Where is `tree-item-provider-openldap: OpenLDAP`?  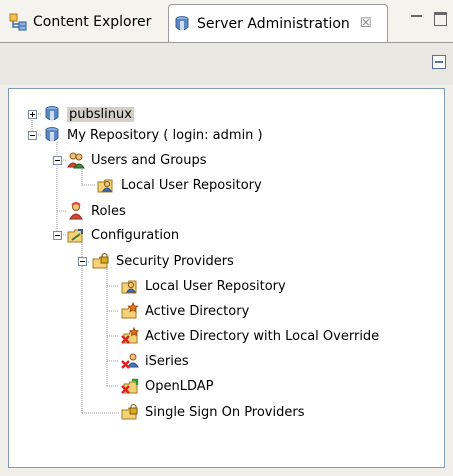
tree-item-provider-openldap: OpenLDAP is located at coordinates (167, 386).